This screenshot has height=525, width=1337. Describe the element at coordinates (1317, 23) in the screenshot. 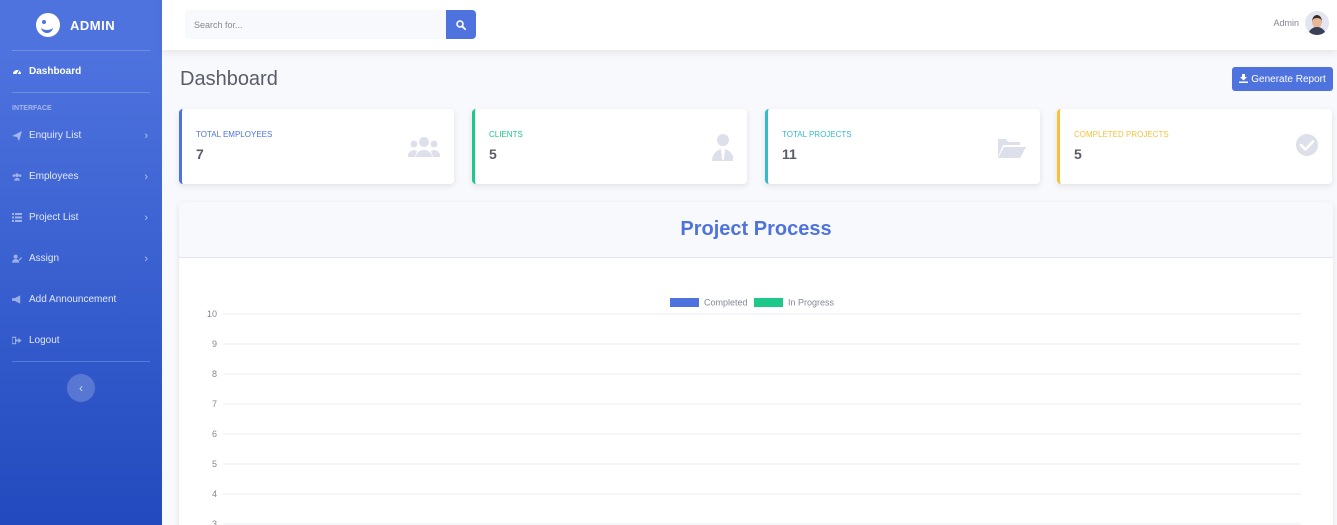

I see `avatar` at that location.